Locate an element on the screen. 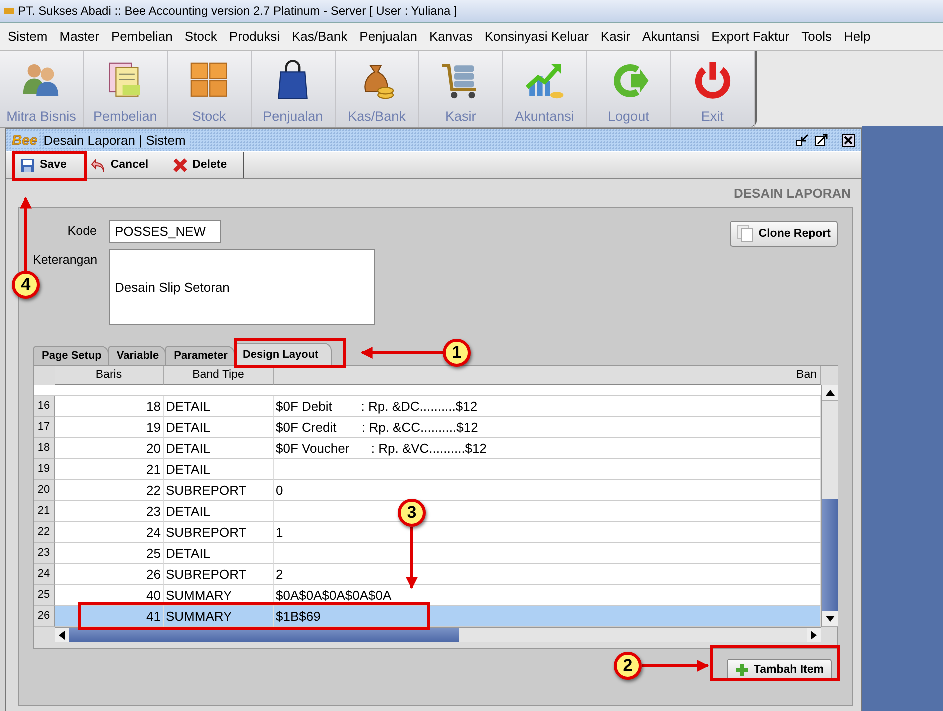 This screenshot has height=711, width=943. toolbar-button: Save is located at coordinates (41, 165).